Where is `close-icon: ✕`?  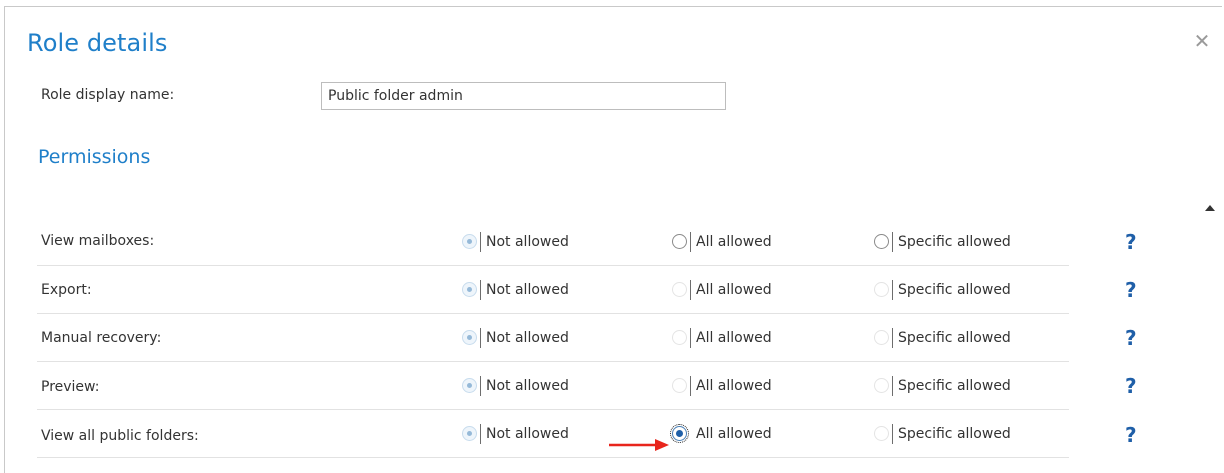 close-icon: ✕ is located at coordinates (1202, 41).